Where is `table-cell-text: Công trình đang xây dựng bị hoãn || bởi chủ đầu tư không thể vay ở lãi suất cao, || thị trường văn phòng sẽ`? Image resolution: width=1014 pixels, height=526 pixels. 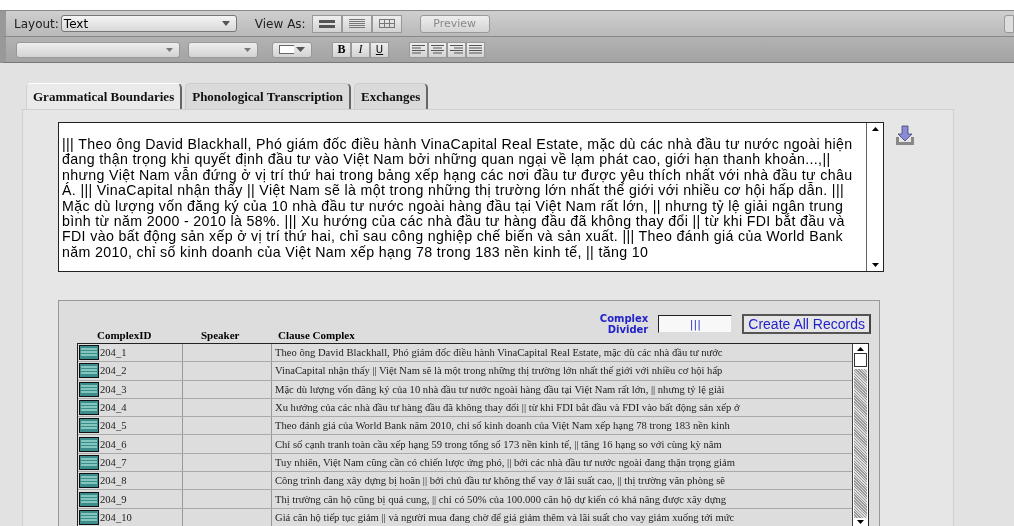 table-cell-text: Công trình đang xây dựng bị hoãn || bởi chủ đầu tư không thể vay ở lãi suất cao, || thị trường văn phòng sẽ is located at coordinates (500, 481).